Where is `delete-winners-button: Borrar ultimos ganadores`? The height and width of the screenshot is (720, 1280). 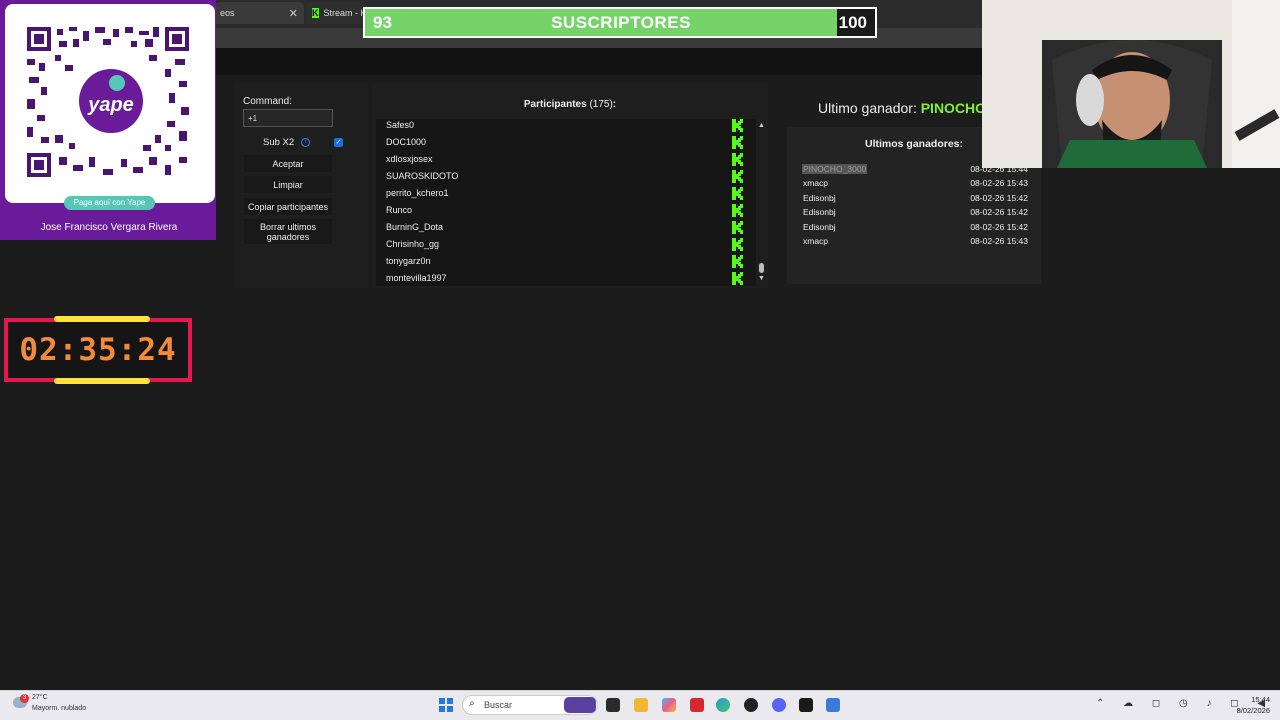
delete-winners-button: Borrar ultimos ganadores is located at coordinates (288, 231).